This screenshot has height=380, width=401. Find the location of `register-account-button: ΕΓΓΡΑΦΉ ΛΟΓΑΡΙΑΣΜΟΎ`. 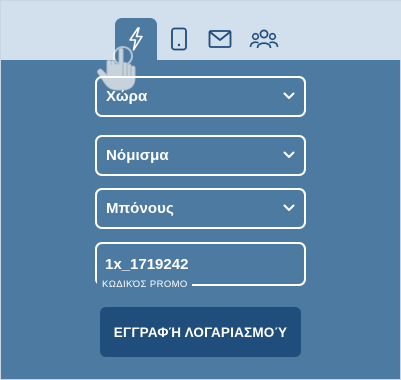

register-account-button: ΕΓΓΡΑΦΉ ΛΟΓΑΡΙΑΣΜΟΎ is located at coordinates (200, 332).